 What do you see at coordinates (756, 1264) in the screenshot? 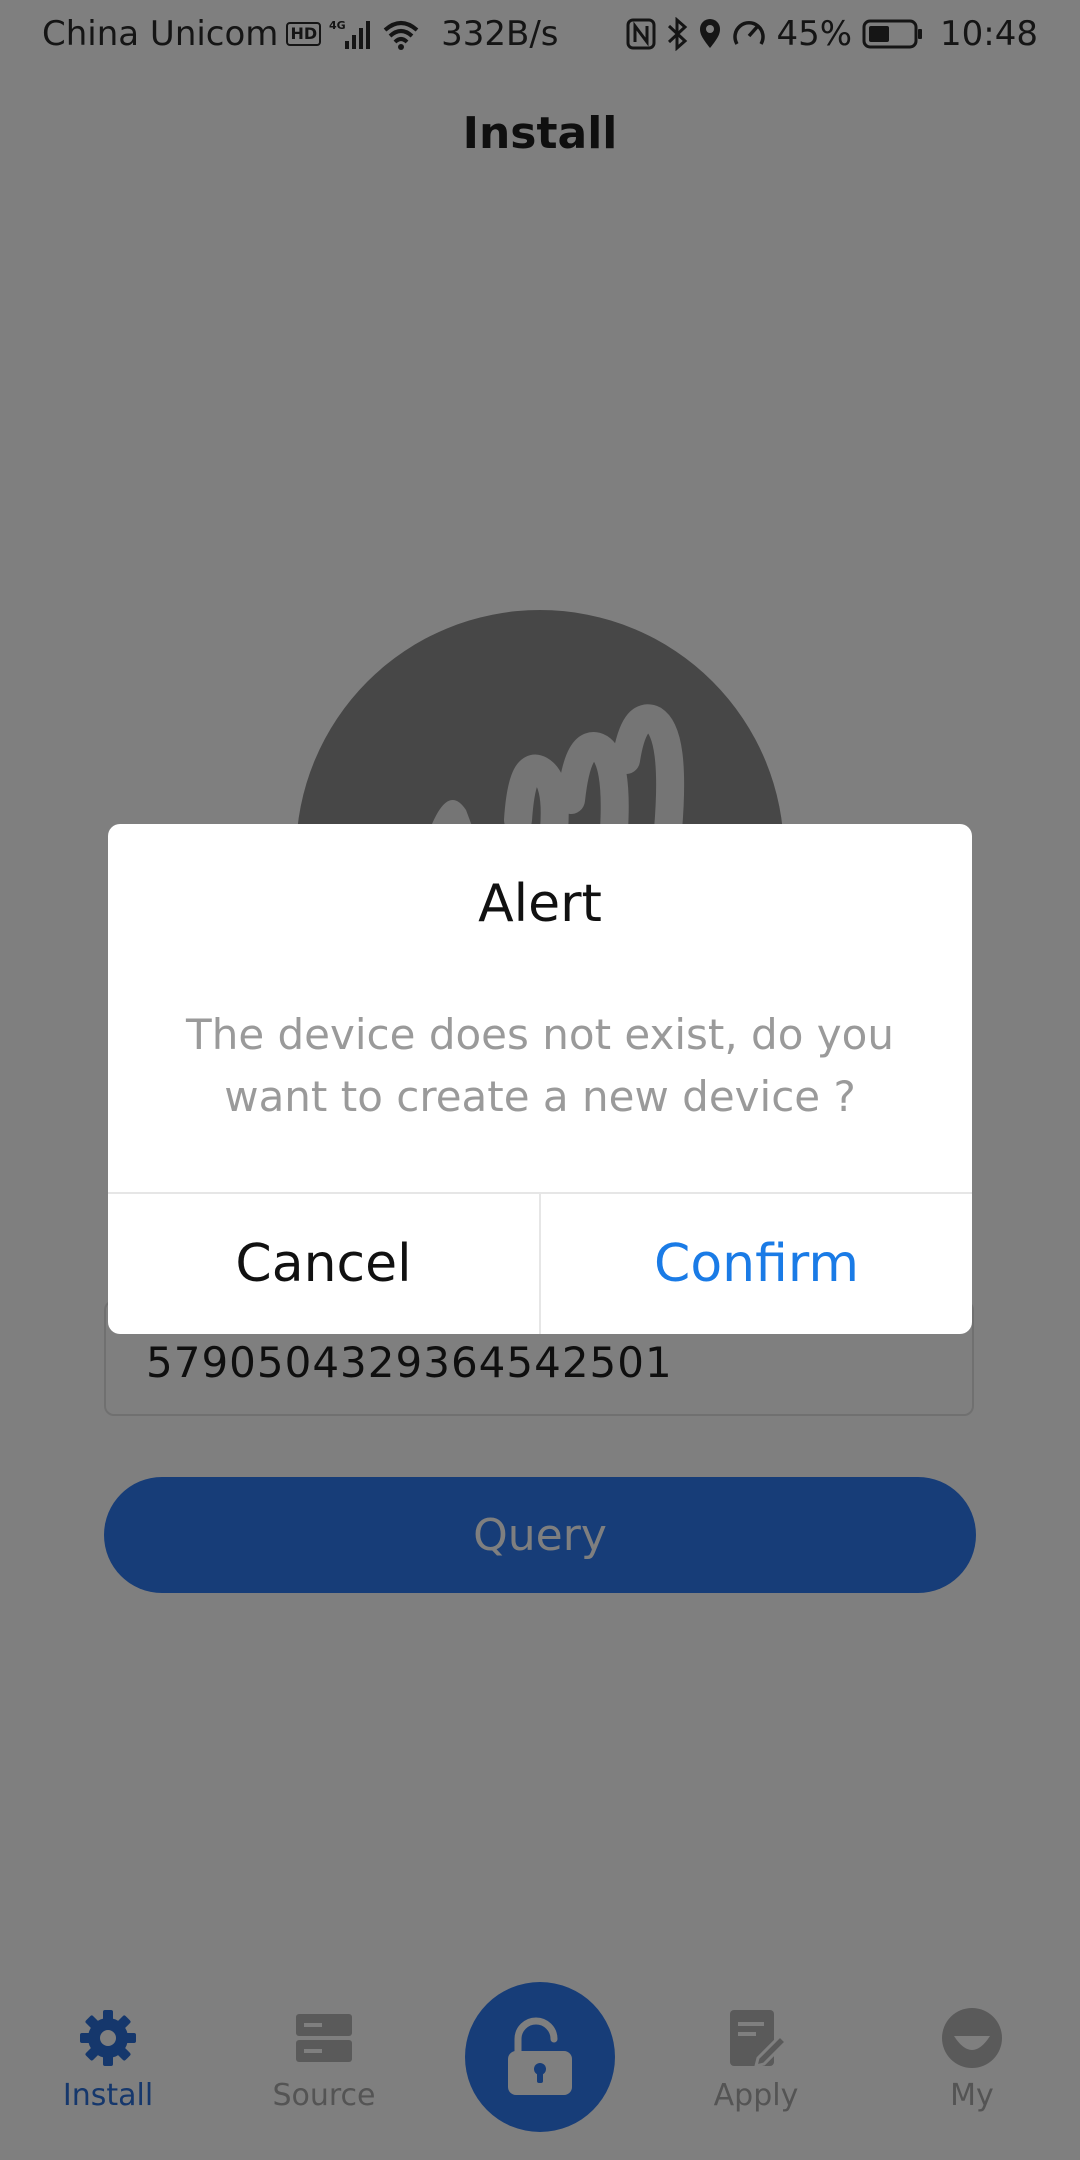
I see `confirm-button: Confirm` at bounding box center [756, 1264].